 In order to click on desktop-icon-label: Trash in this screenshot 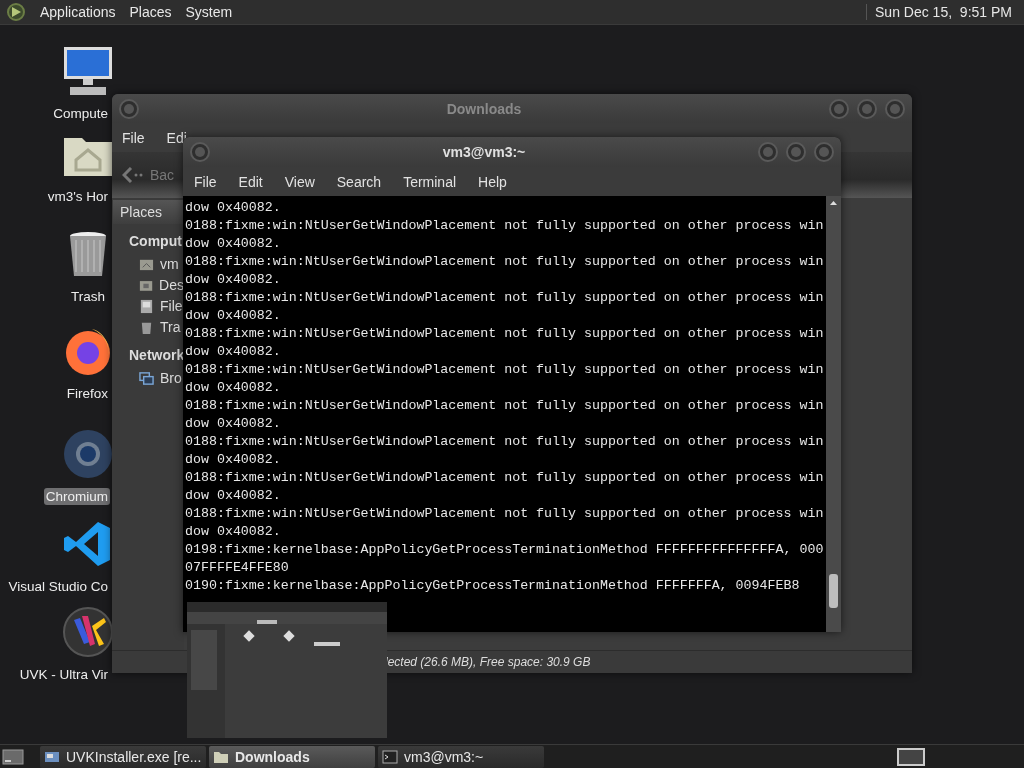, I will do `click(88, 296)`.